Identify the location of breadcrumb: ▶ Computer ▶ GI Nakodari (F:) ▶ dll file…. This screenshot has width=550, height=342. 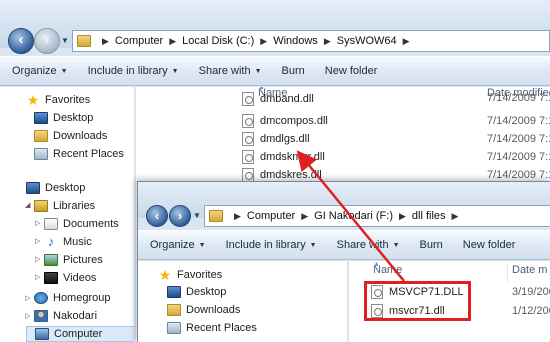
(377, 216).